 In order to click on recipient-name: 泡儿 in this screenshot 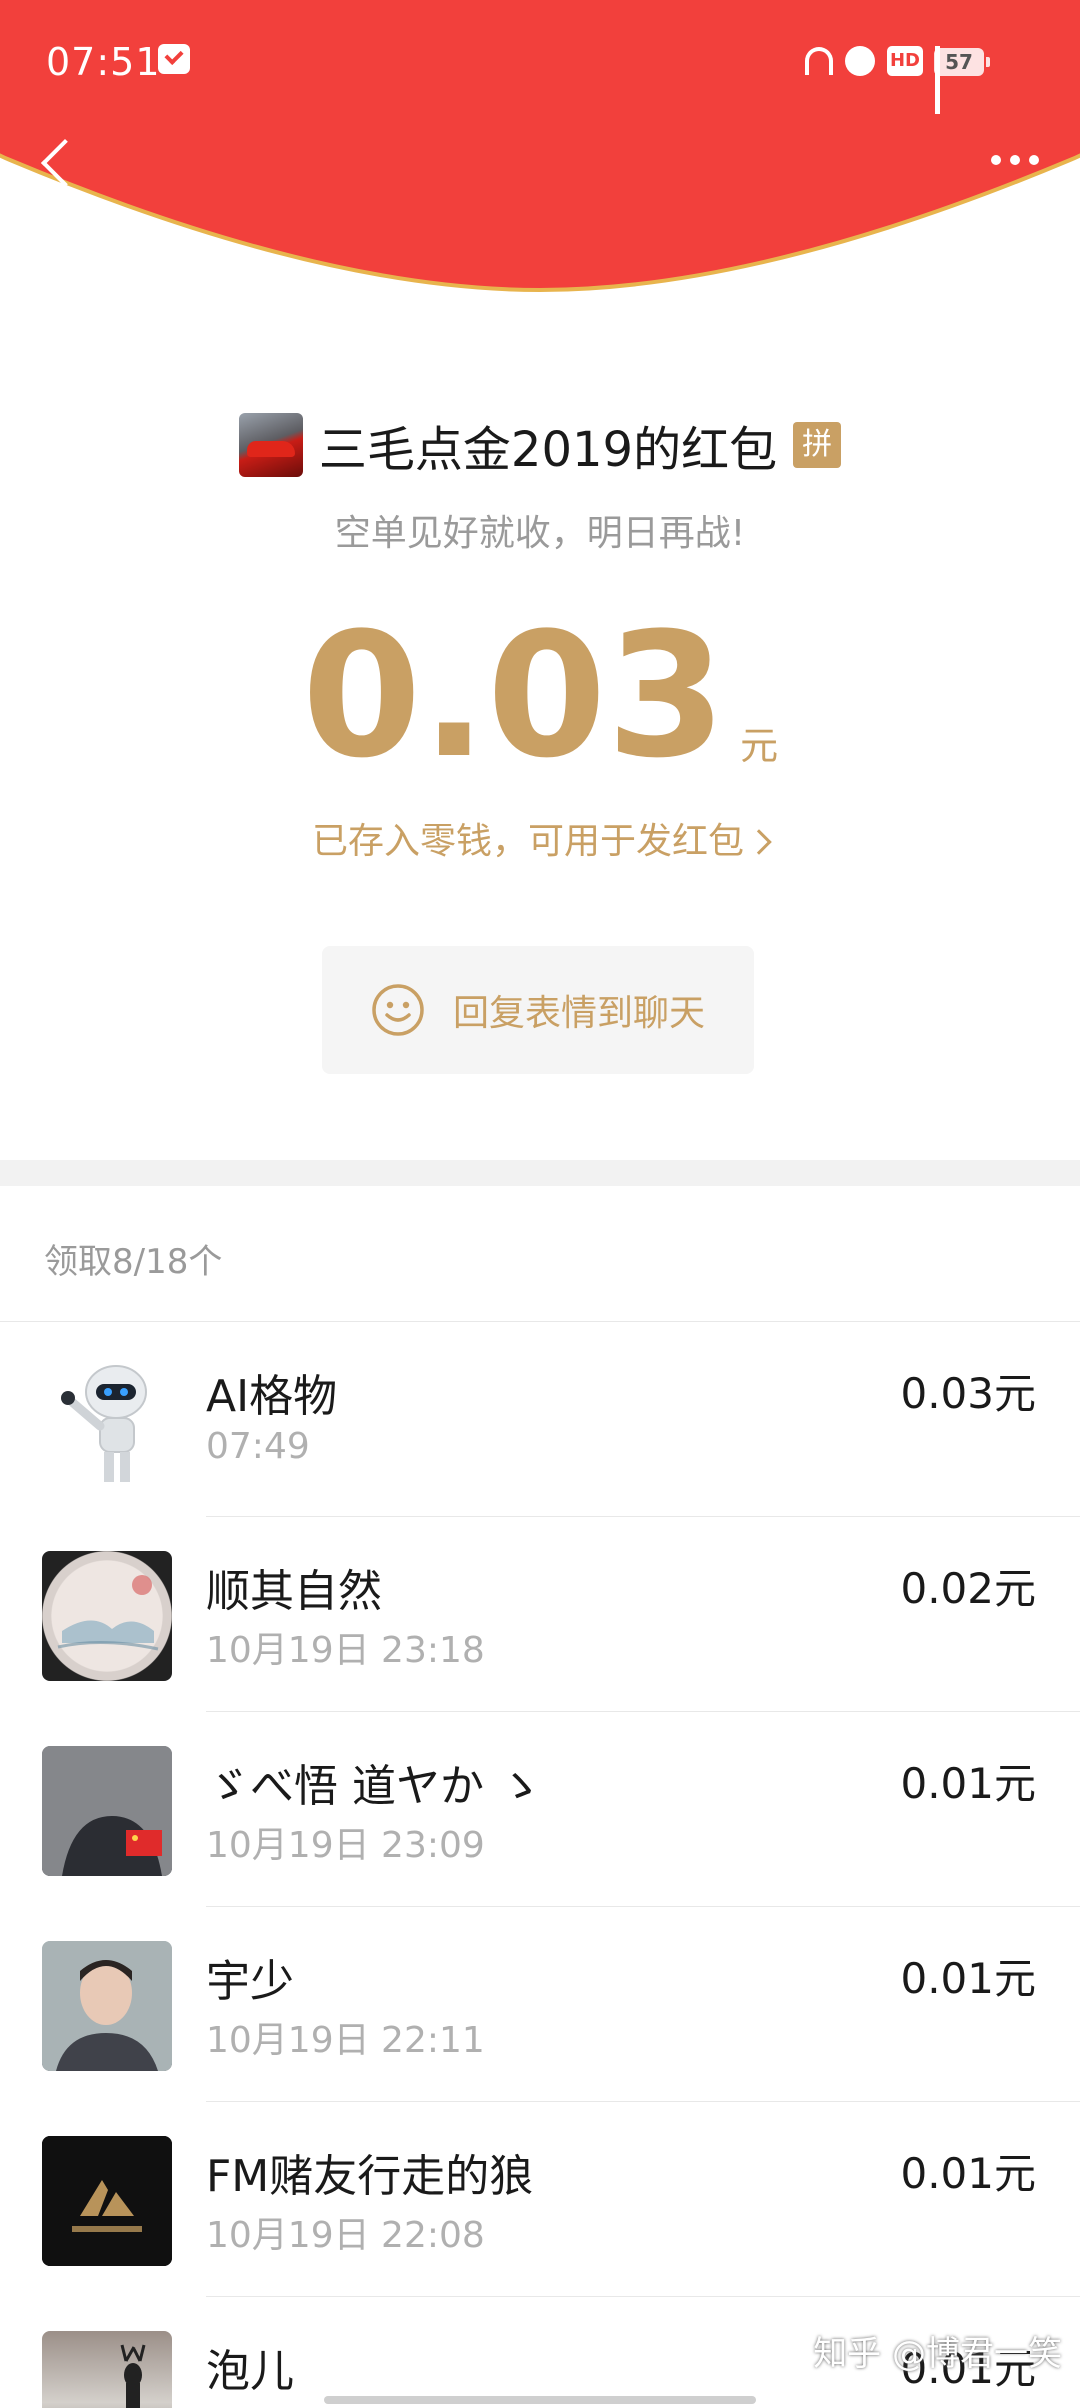, I will do `click(250, 2371)`.